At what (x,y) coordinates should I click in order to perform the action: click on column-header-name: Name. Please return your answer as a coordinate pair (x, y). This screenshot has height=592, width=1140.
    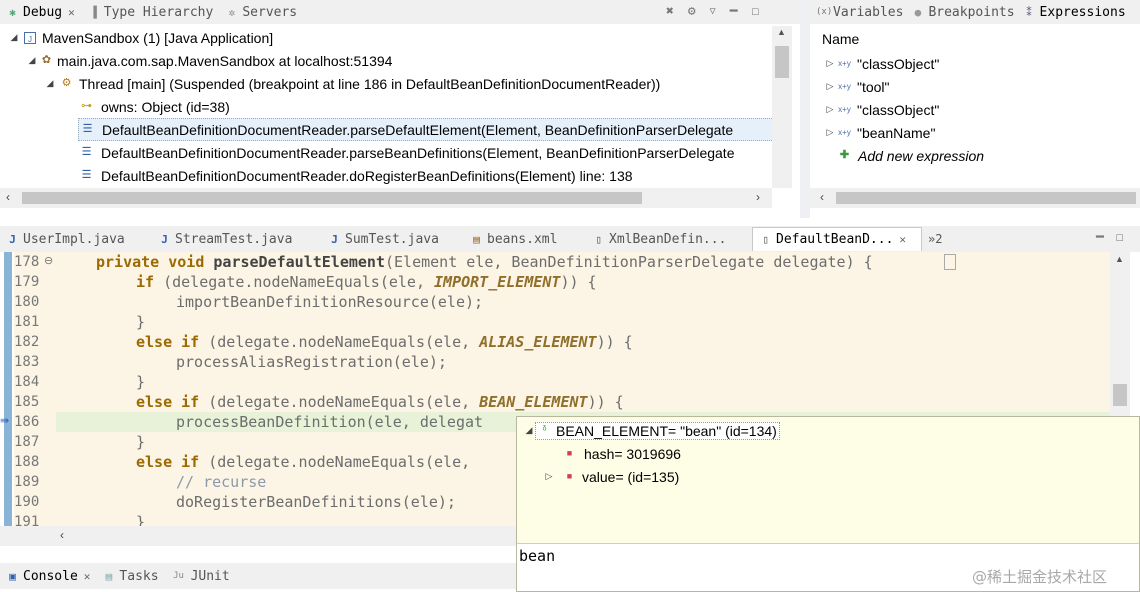
    Looking at the image, I should click on (840, 39).